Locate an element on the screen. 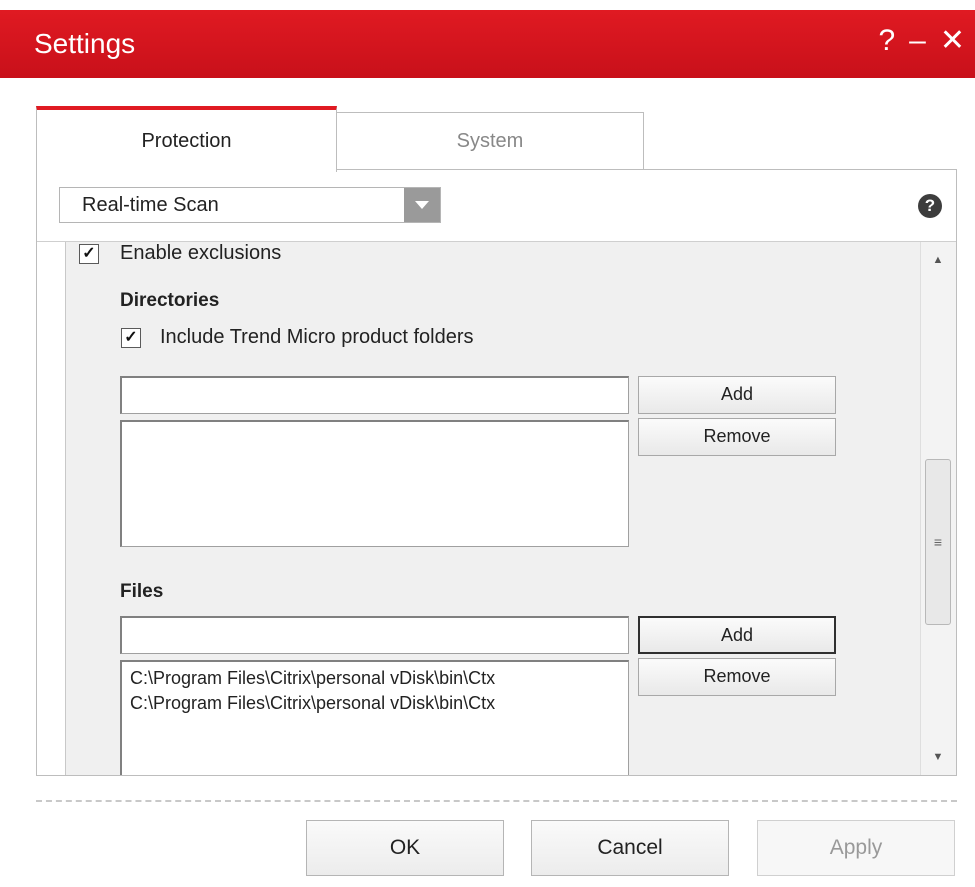  scroll-thumb: ≡ is located at coordinates (938, 542).